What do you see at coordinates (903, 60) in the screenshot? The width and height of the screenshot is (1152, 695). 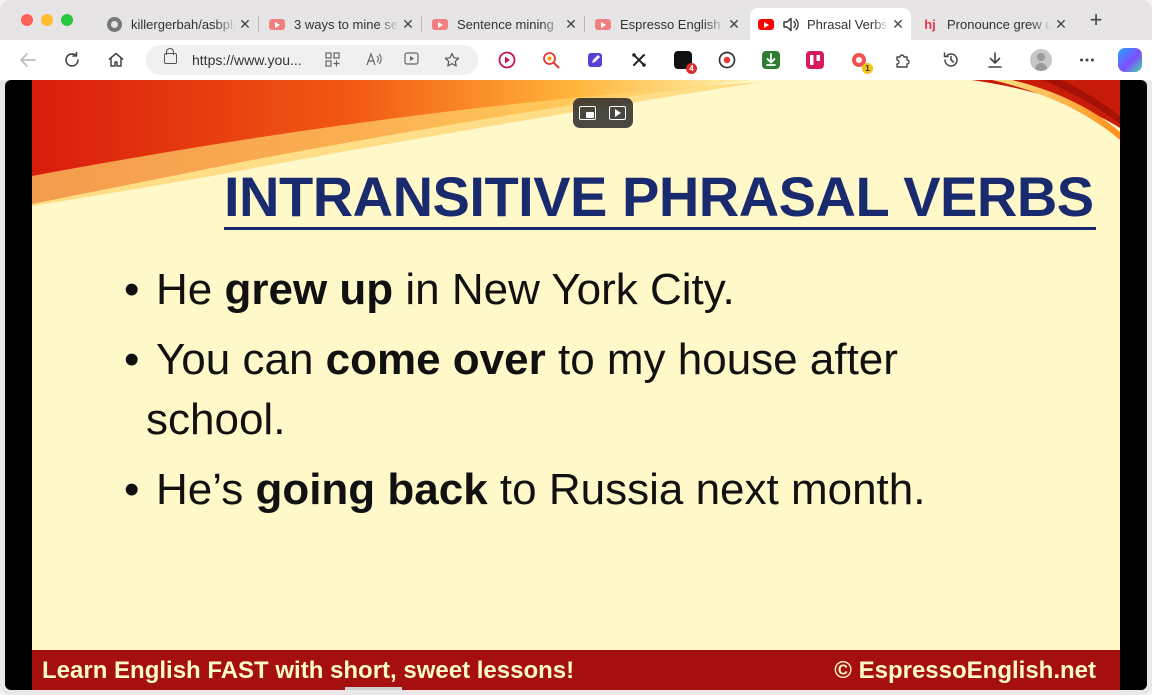 I see `extensions-puzzle-icon` at bounding box center [903, 60].